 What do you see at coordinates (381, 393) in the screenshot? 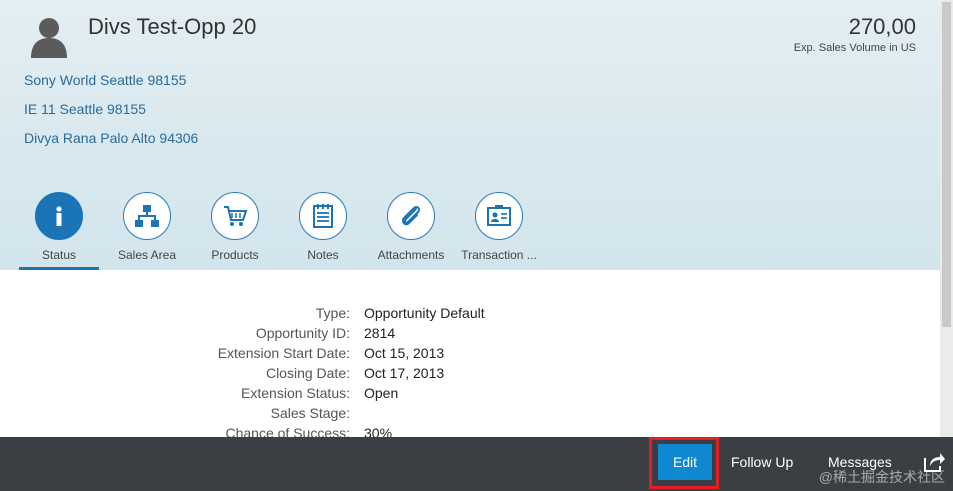
I see `field-value: Open` at bounding box center [381, 393].